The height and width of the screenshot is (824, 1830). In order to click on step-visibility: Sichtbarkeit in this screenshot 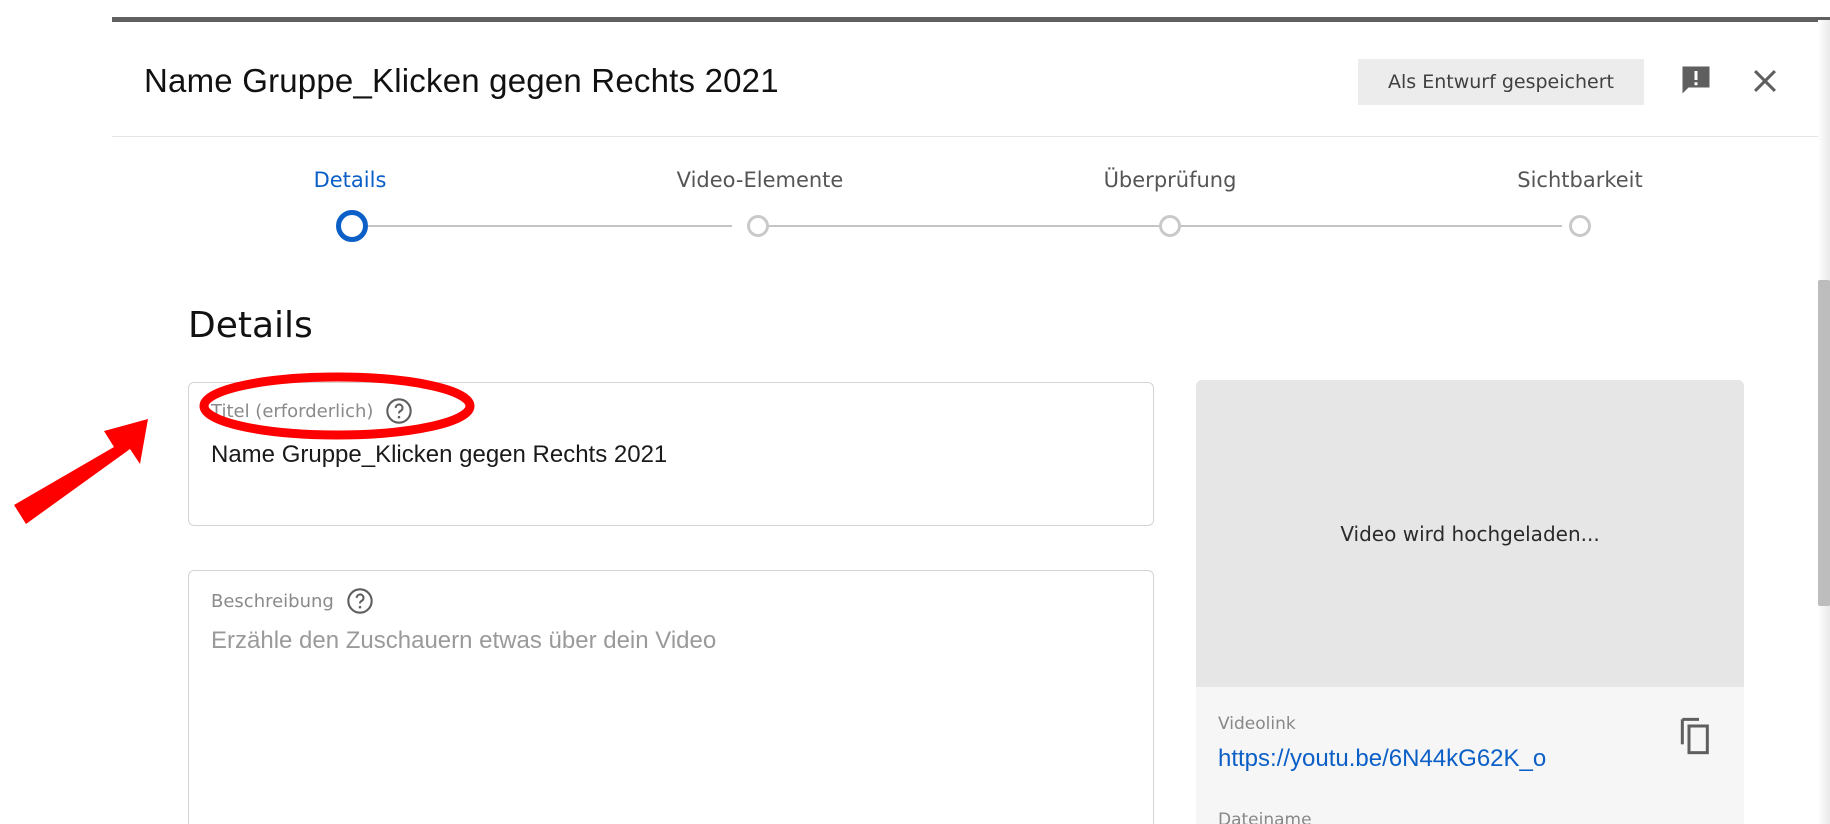, I will do `click(1580, 180)`.